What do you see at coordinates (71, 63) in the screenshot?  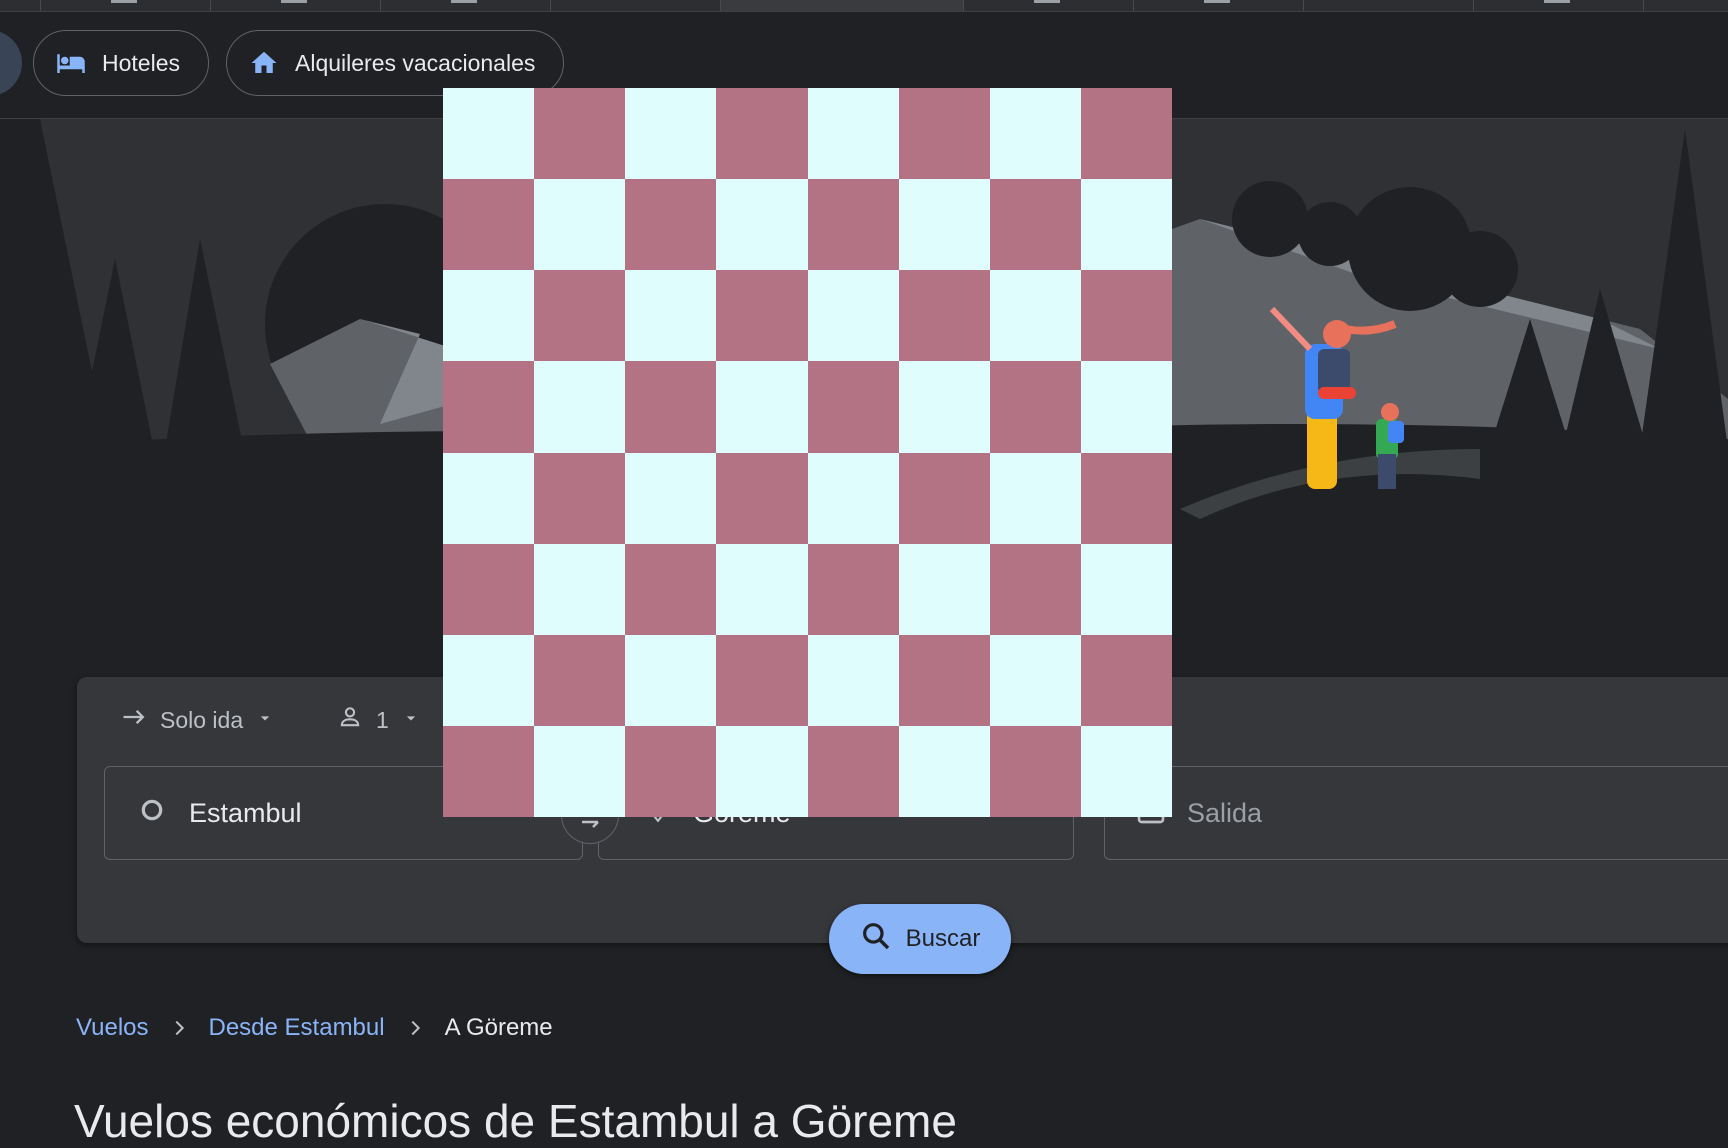 I see `bed-icon` at bounding box center [71, 63].